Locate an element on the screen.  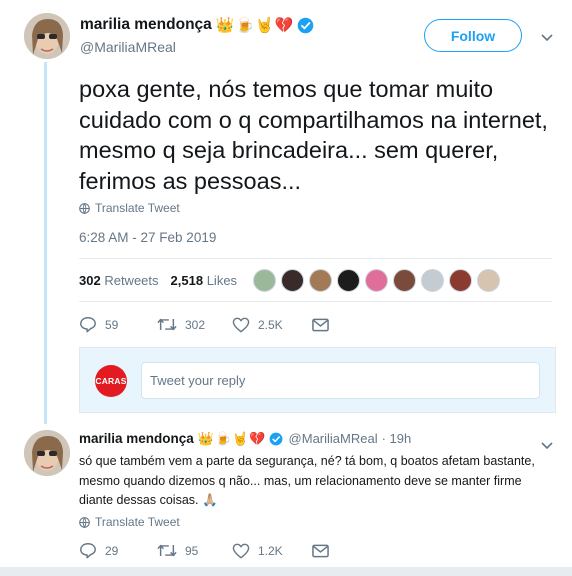
retweet-count: 302 is located at coordinates (195, 324).